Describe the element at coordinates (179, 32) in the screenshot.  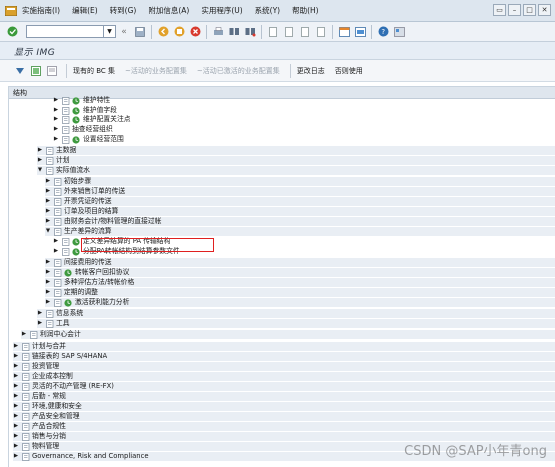
I see `exit-icon` at that location.